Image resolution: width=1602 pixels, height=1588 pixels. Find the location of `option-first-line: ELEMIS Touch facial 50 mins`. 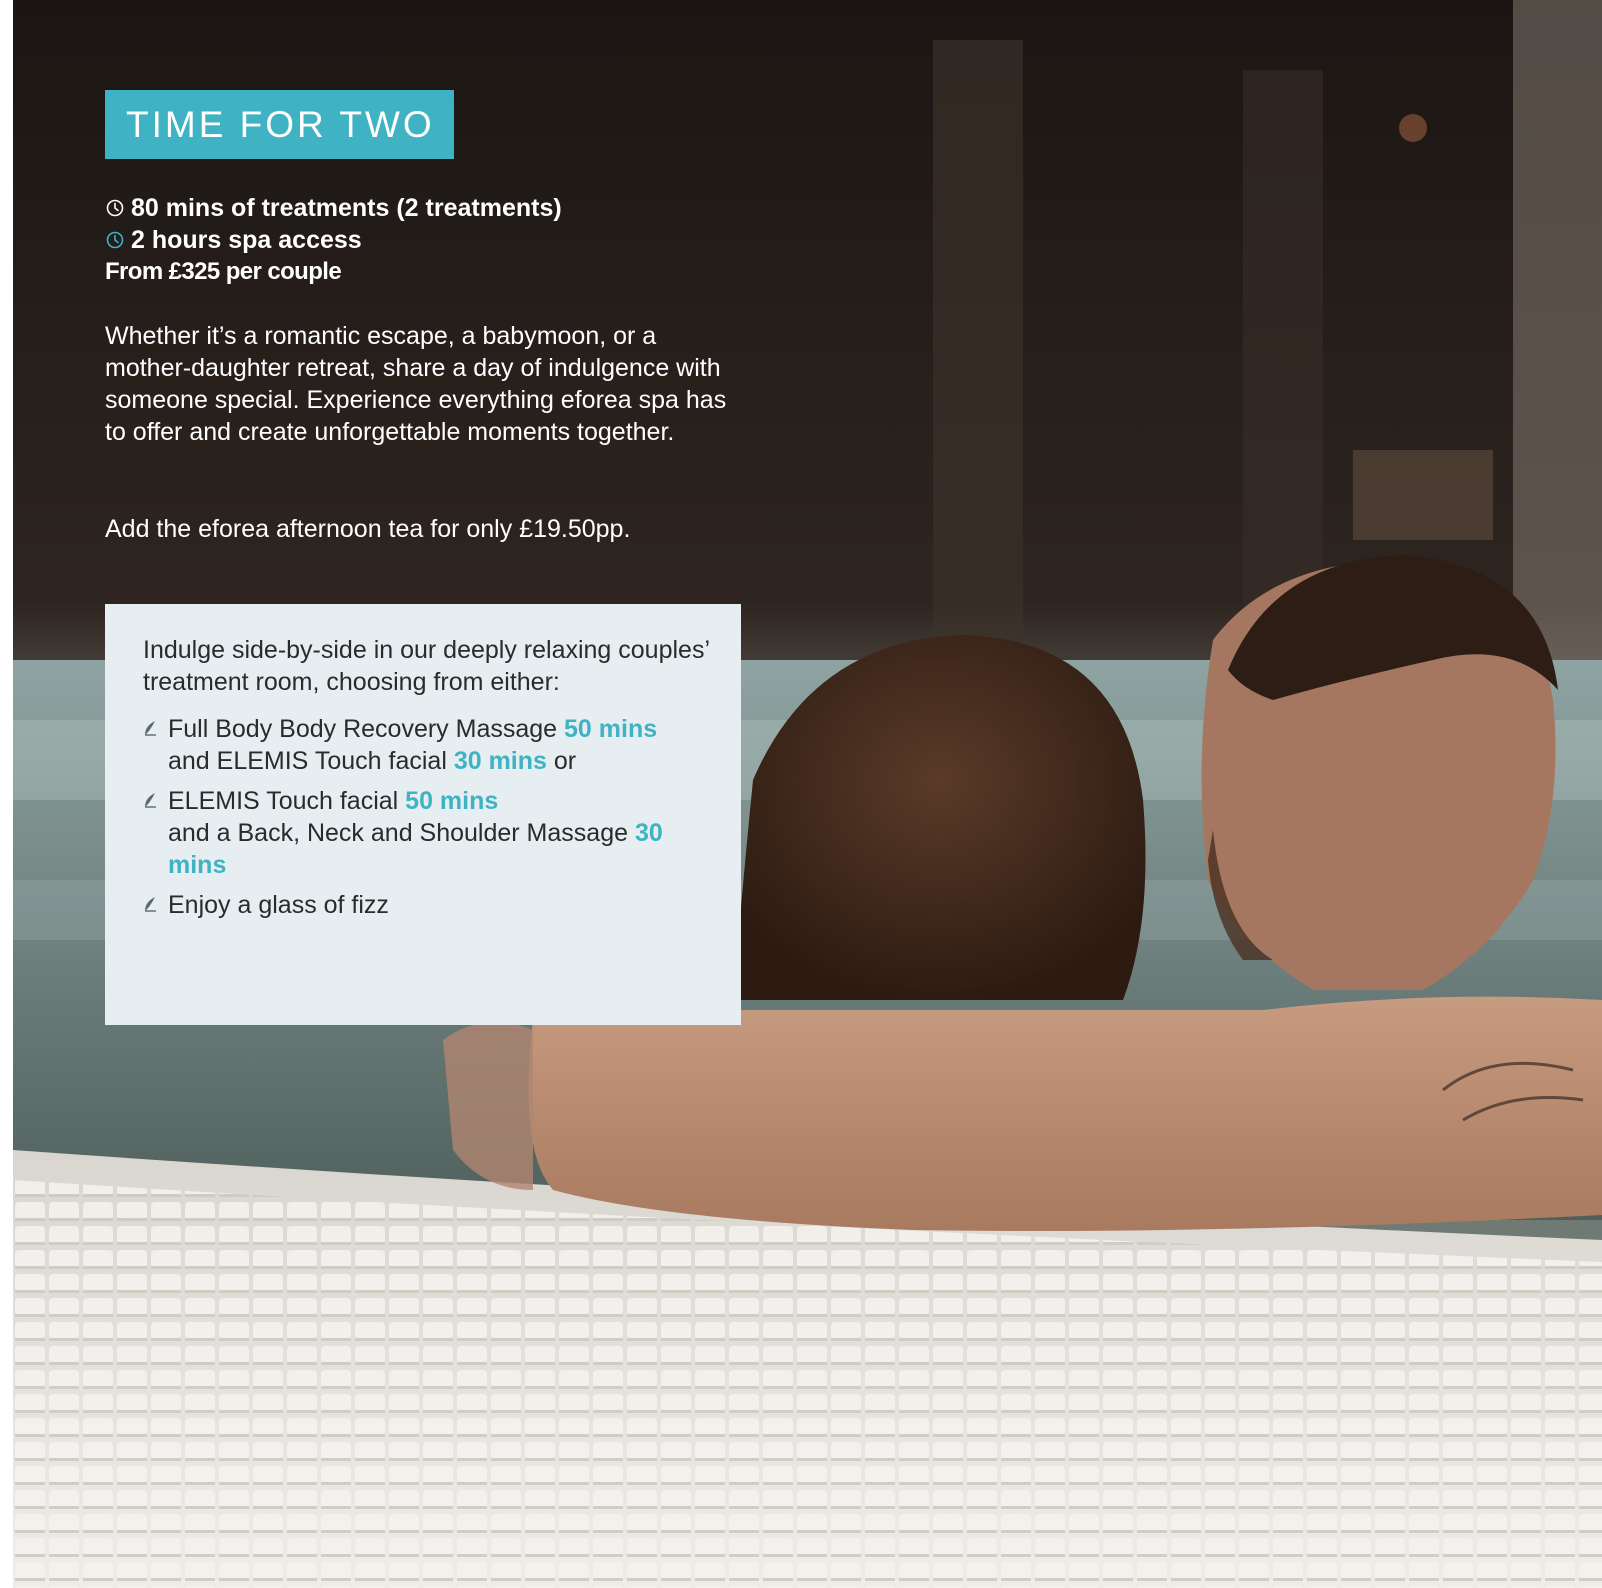

option-first-line: ELEMIS Touch facial 50 mins is located at coordinates (428, 801).